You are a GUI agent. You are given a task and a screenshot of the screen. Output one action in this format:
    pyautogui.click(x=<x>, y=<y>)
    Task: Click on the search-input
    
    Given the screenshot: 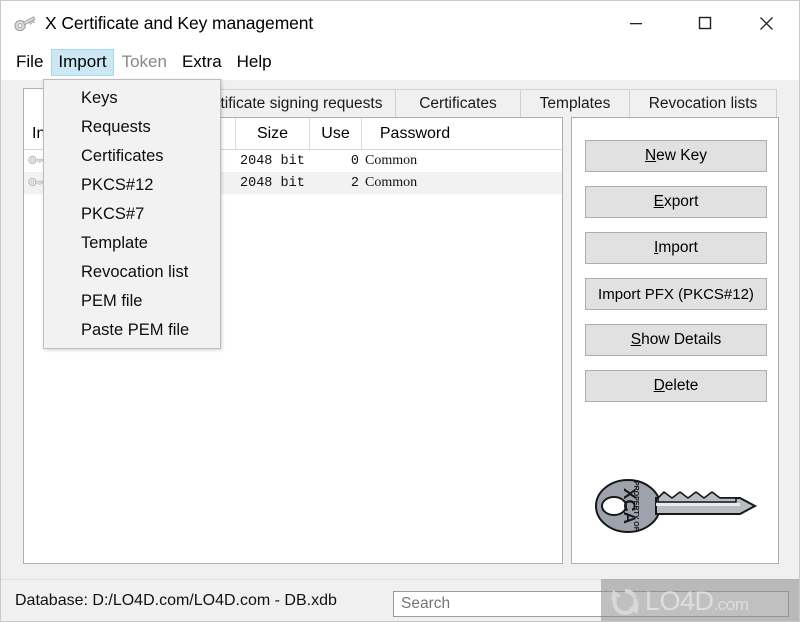 What is the action you would take?
    pyautogui.click(x=593, y=604)
    